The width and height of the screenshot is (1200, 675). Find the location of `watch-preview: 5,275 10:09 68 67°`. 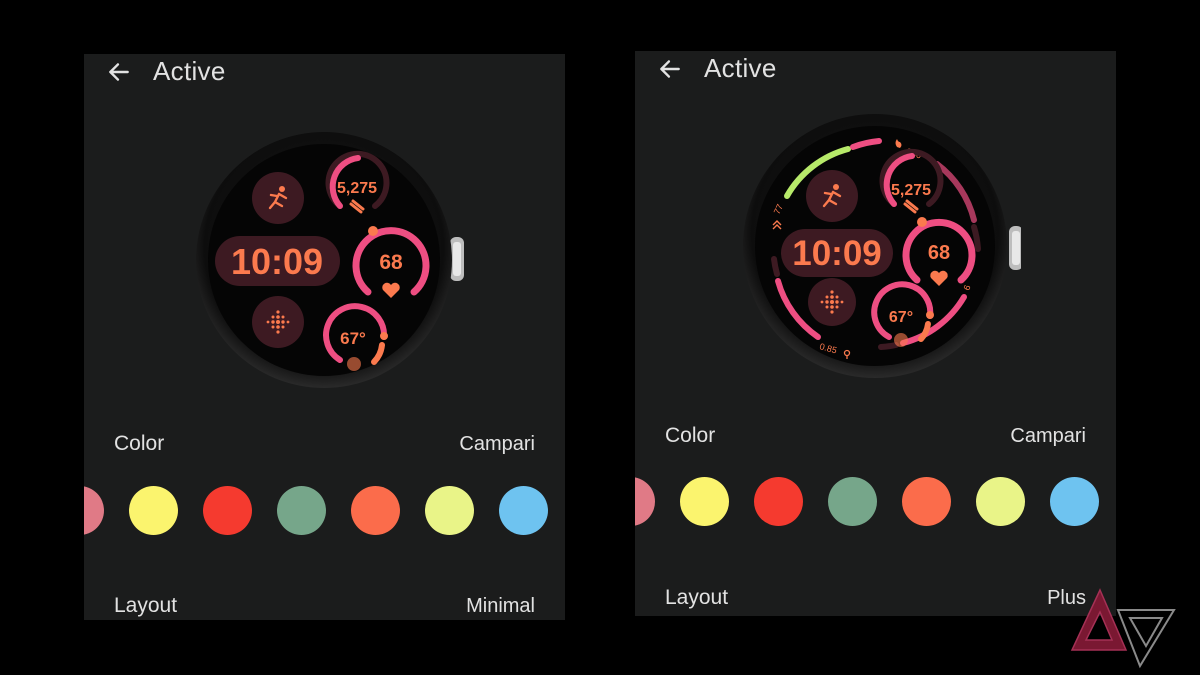

watch-preview: 5,275 10:09 68 67° is located at coordinates (330, 260).